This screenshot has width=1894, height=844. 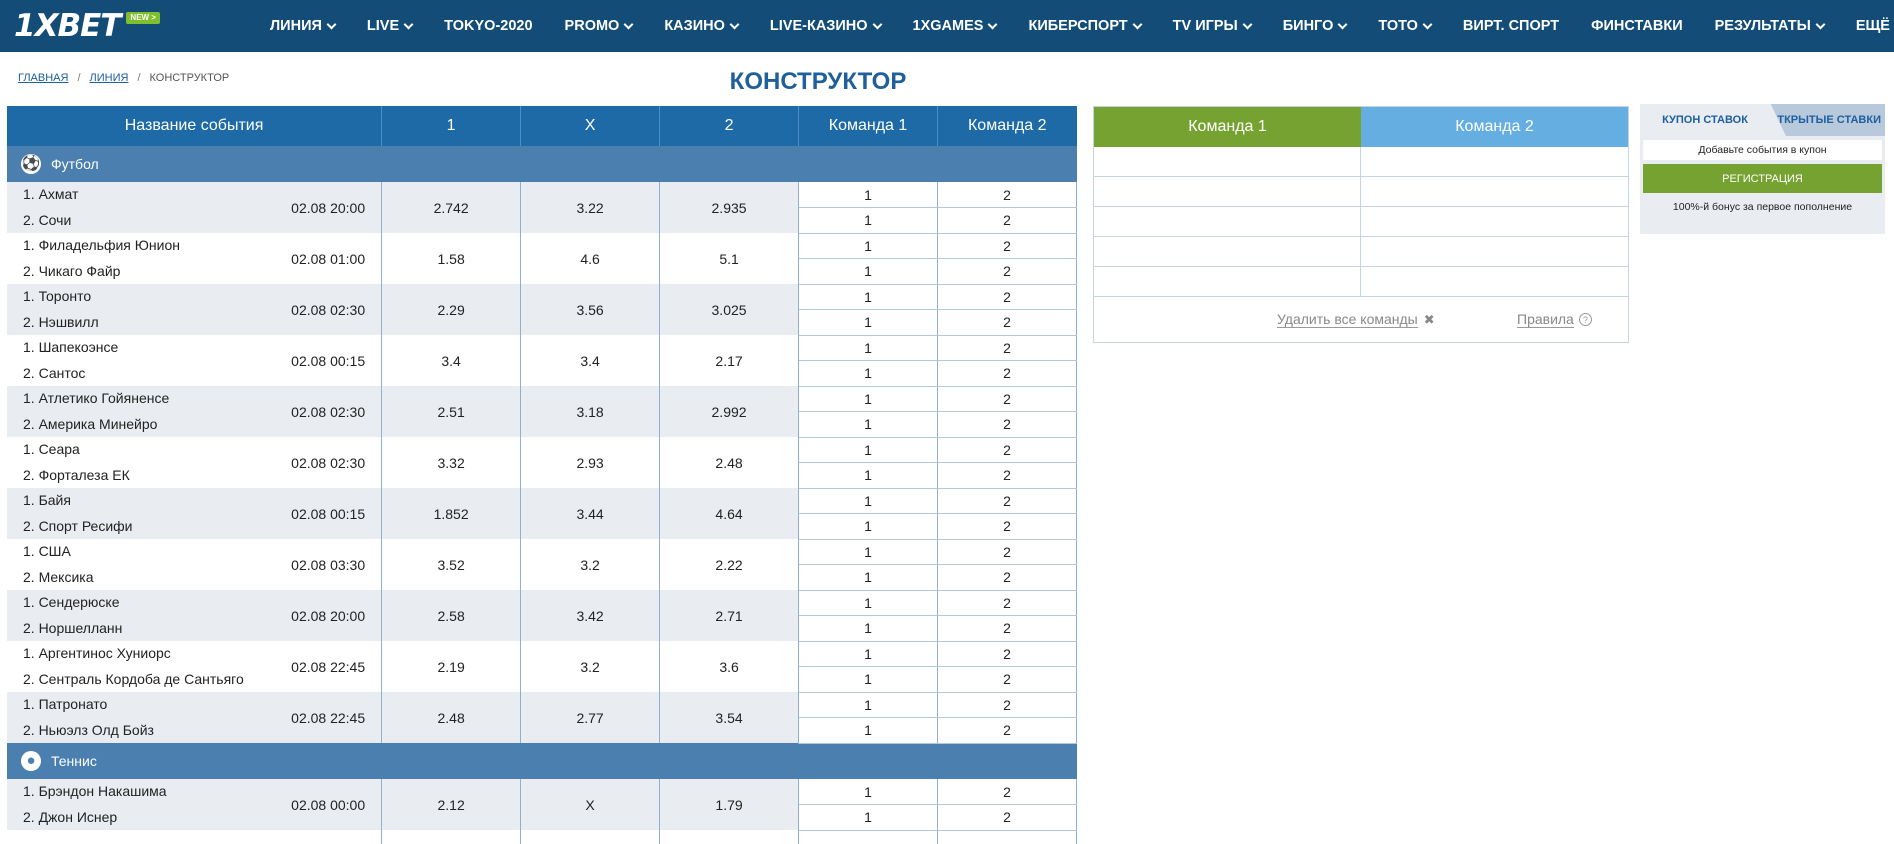 What do you see at coordinates (1356, 319) in the screenshot?
I see `delete-all-teams-link: Удалить все команды ✖` at bounding box center [1356, 319].